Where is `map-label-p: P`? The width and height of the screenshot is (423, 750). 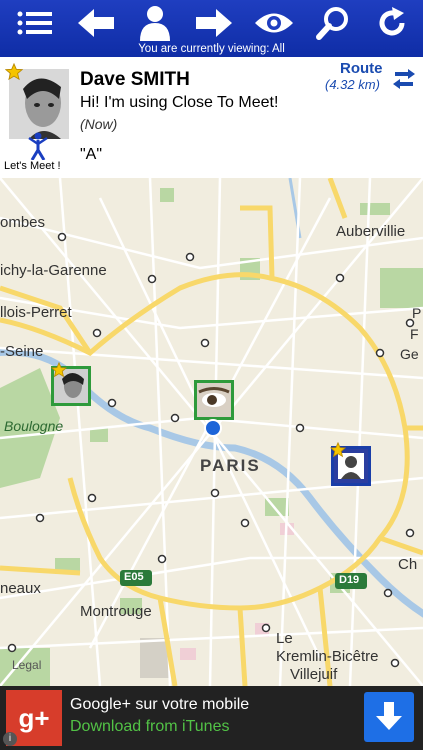 map-label-p: P is located at coordinates (417, 313).